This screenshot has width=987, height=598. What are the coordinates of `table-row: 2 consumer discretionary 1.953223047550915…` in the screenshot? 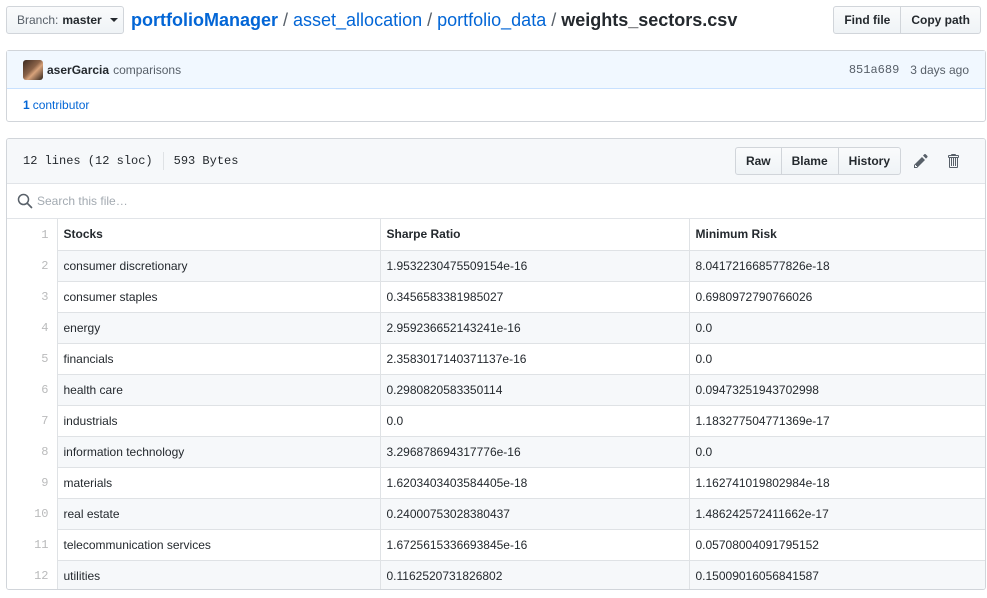 It's located at (496, 265).